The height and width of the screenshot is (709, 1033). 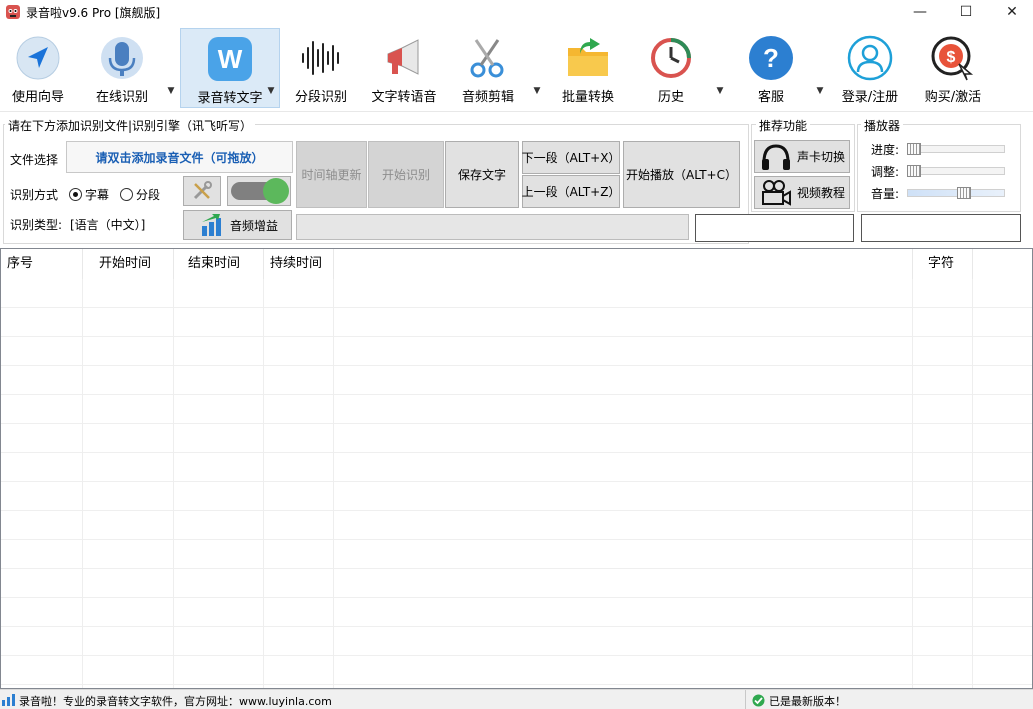 I want to click on toolbar-audio-clip-button: 音频剪辑, so click(x=488, y=68).